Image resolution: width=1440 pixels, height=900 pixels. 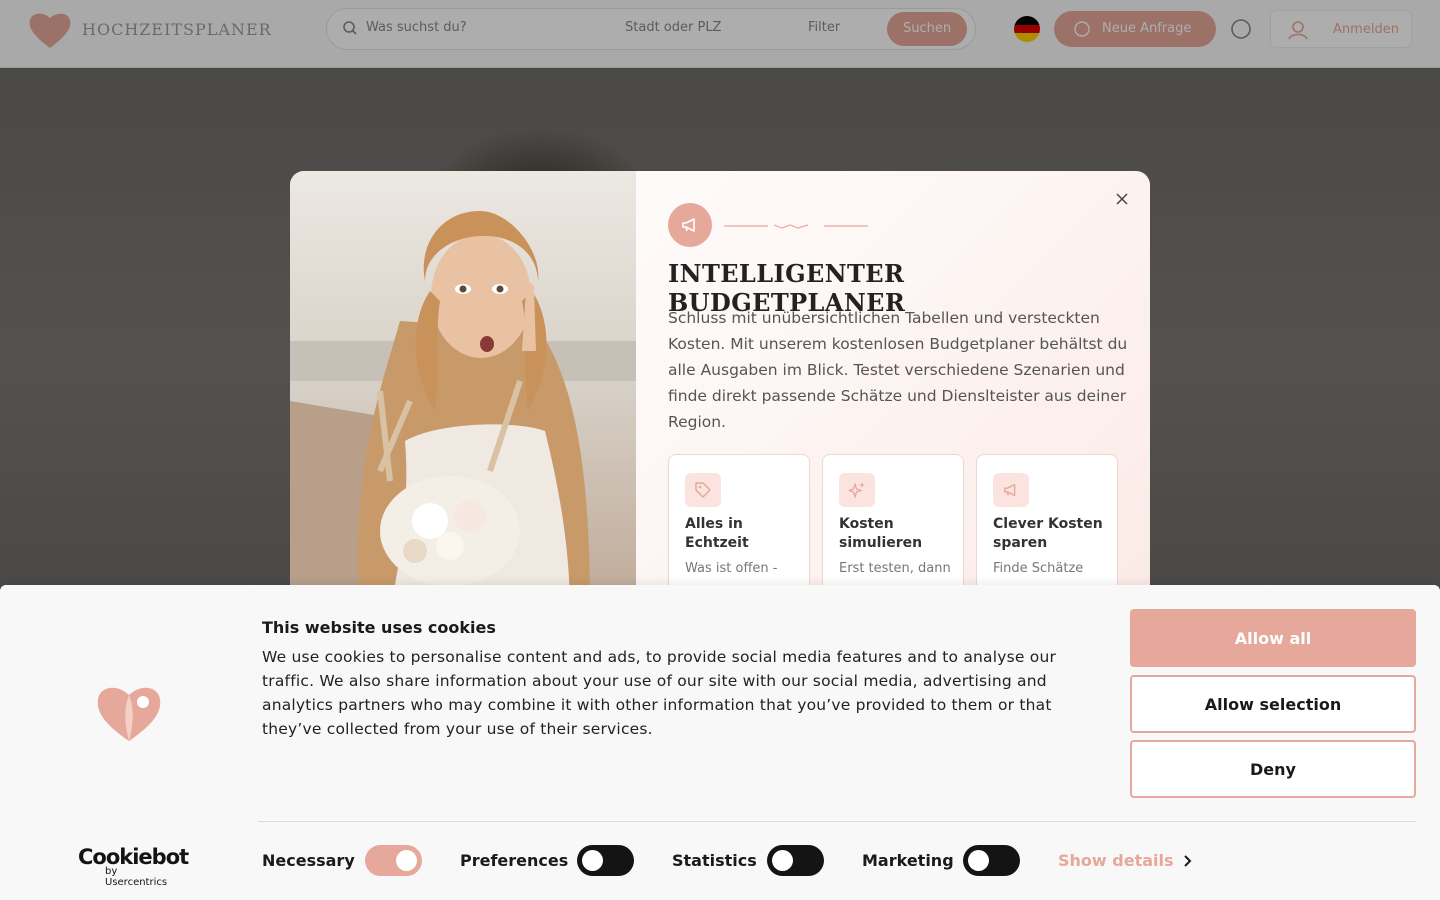 I want to click on show-details-link: Show details, so click(x=1116, y=860).